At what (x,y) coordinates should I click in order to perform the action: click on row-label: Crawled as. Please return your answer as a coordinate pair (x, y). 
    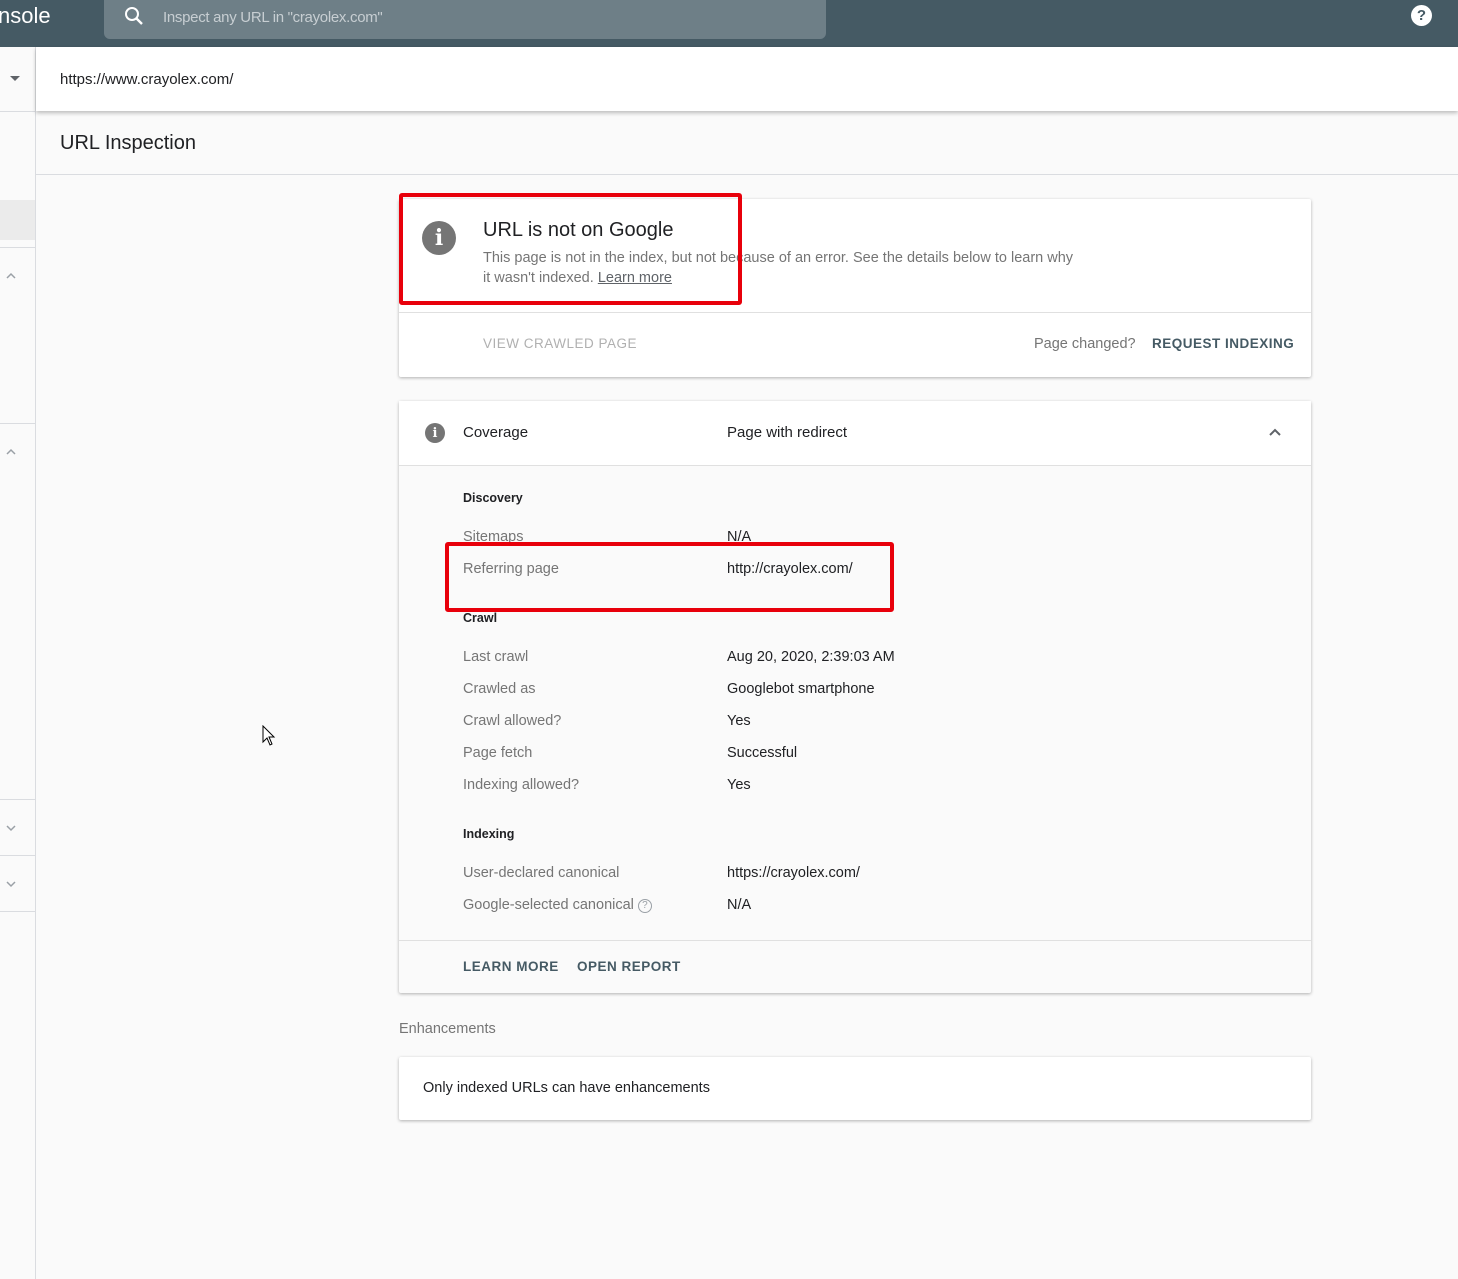
    Looking at the image, I should click on (499, 689).